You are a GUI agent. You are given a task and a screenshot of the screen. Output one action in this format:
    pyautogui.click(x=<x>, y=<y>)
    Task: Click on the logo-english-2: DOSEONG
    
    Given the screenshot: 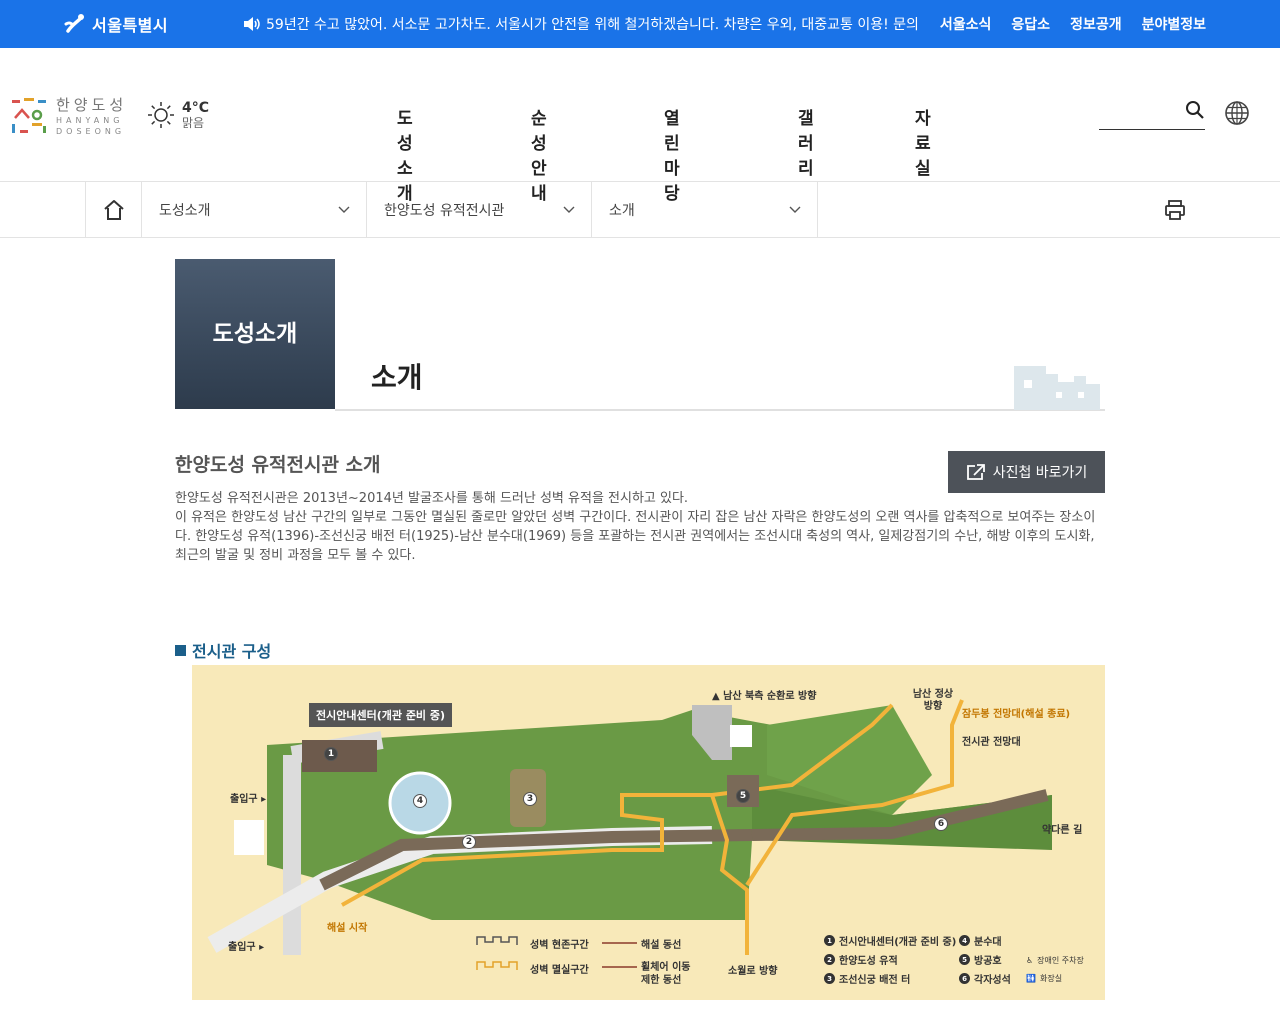 What is the action you would take?
    pyautogui.click(x=91, y=131)
    